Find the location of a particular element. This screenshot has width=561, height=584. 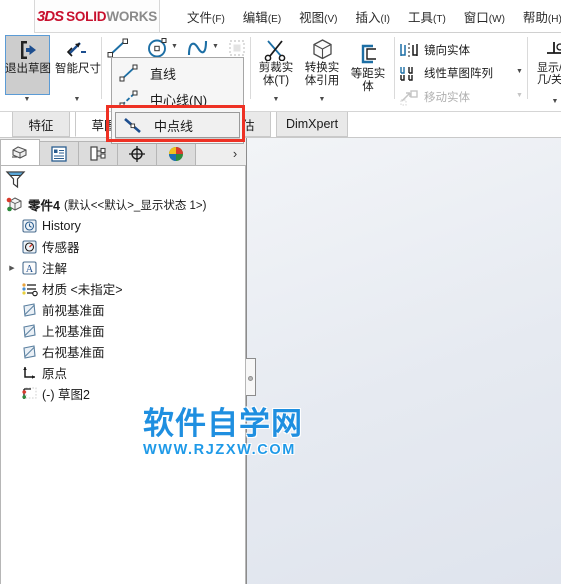

logo-works-text: WORKS is located at coordinates (132, 16).